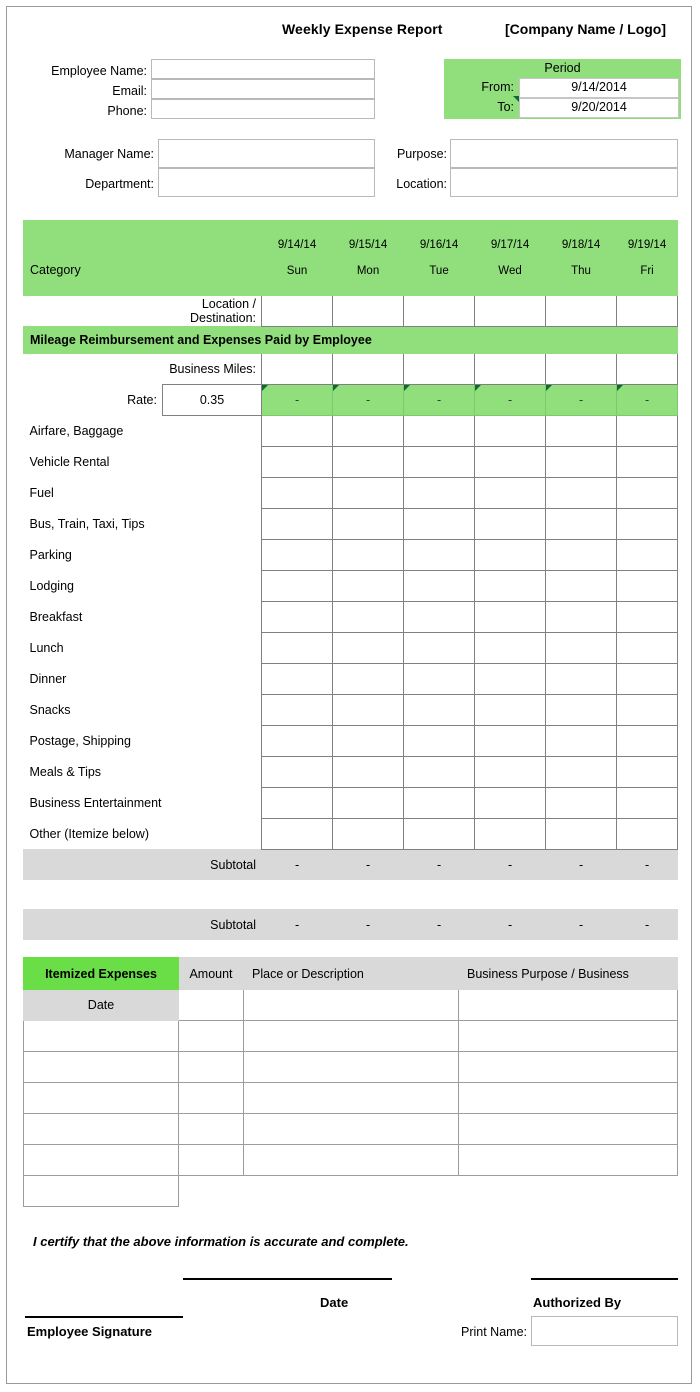  What do you see at coordinates (599, 88) in the screenshot?
I see `period-from-value: 9/14/2014` at bounding box center [599, 88].